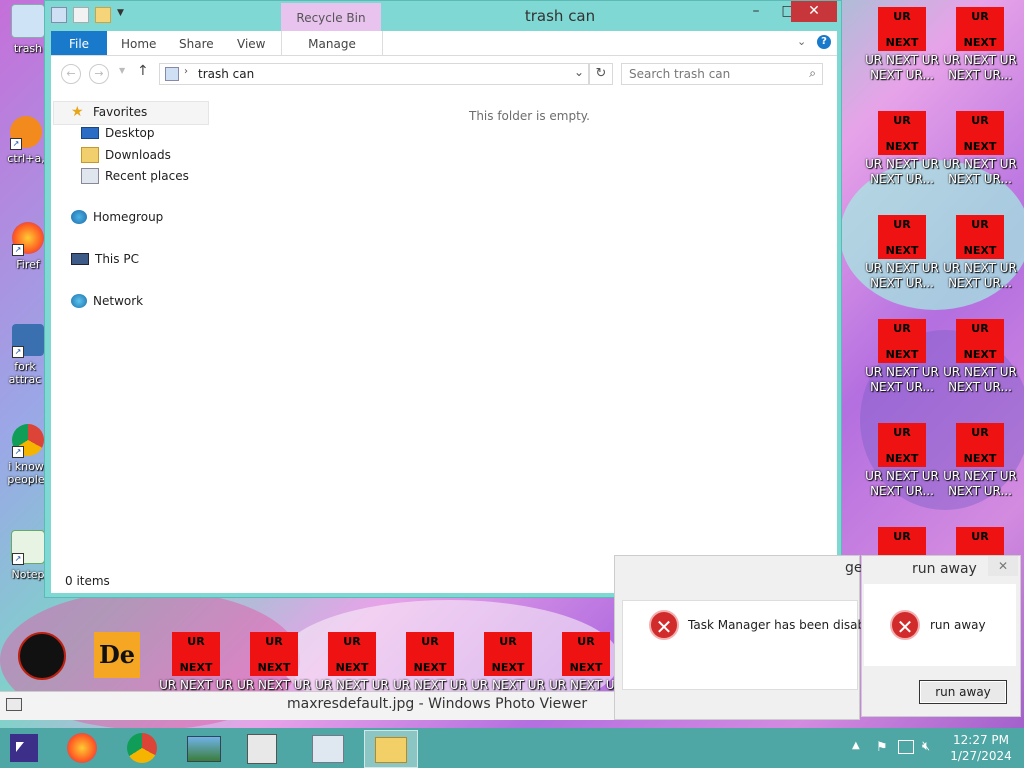 This screenshot has height=768, width=1024. Describe the element at coordinates (981, 748) in the screenshot. I see `clock: 12:27 PM 1/27/2024` at that location.